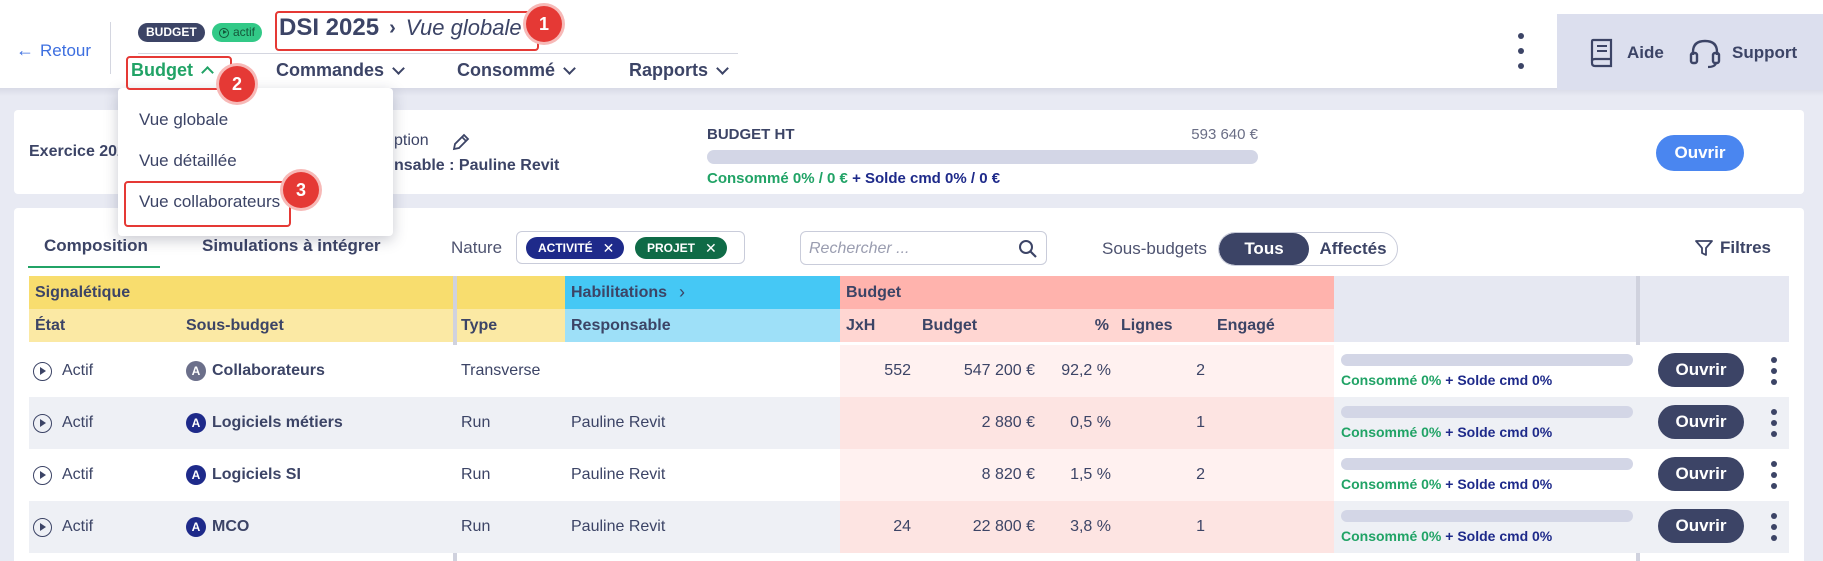 The width and height of the screenshot is (1823, 561). What do you see at coordinates (857, 325) in the screenshot?
I see `col-jxh: JxH` at bounding box center [857, 325].